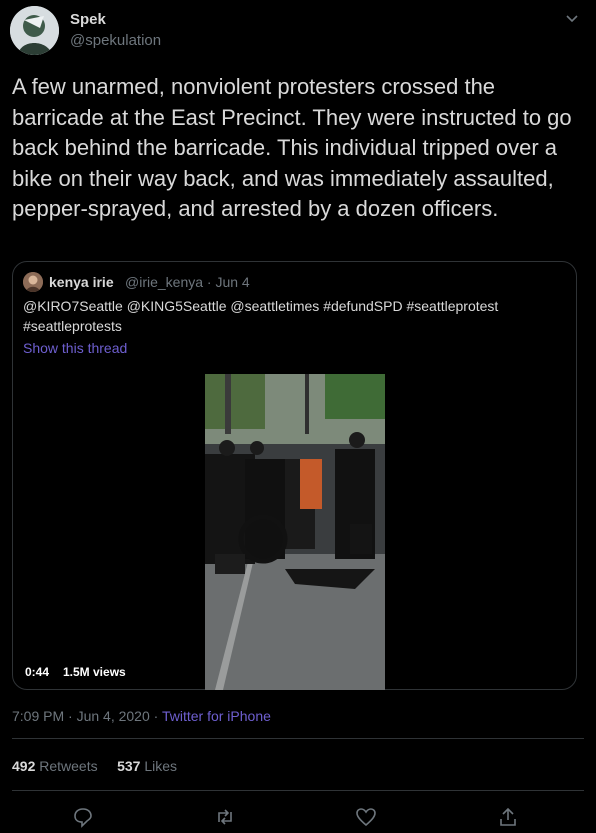 The image size is (596, 833). Describe the element at coordinates (129, 766) in the screenshot. I see `likes-count: 537` at that location.